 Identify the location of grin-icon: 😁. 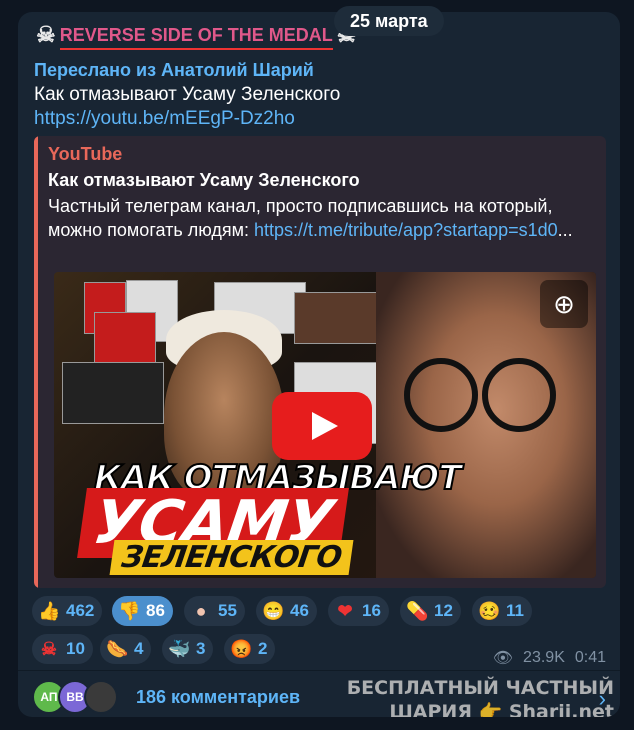
(273, 610).